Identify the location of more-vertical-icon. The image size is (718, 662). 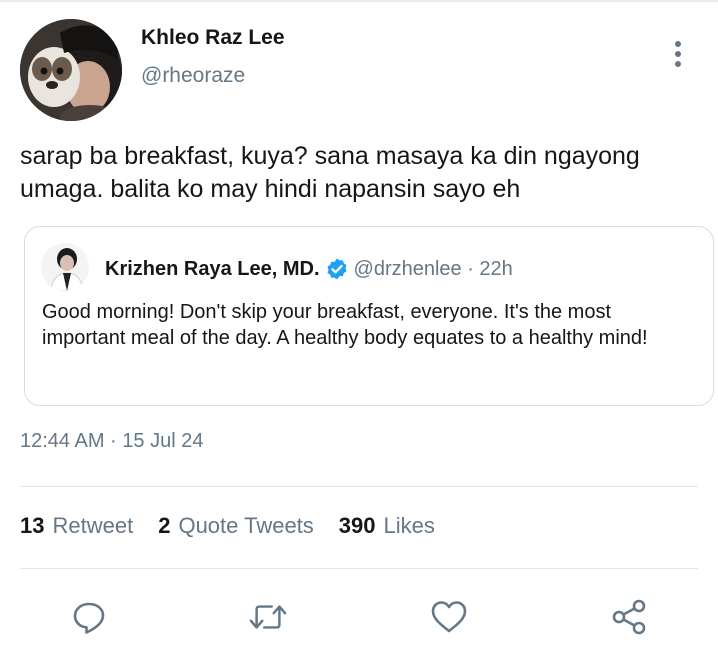
(678, 54).